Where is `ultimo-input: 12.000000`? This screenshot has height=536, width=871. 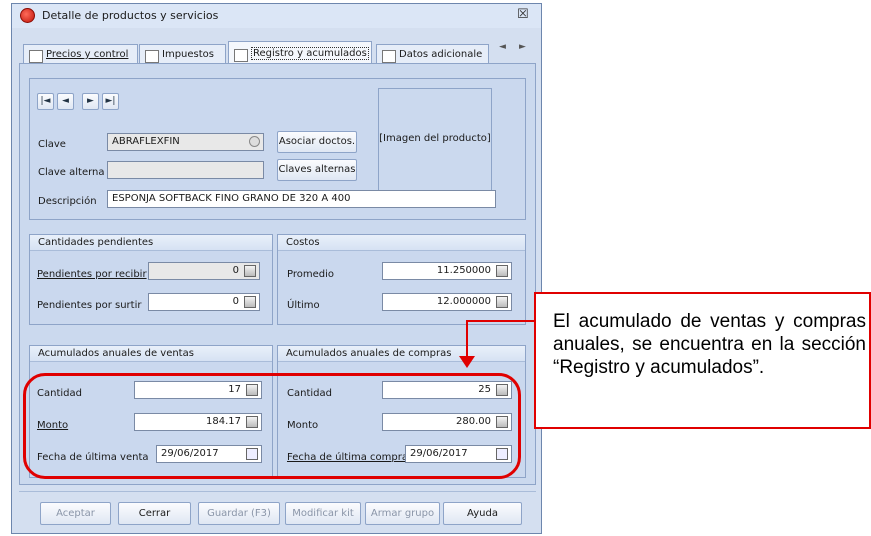 ultimo-input: 12.000000 is located at coordinates (447, 302).